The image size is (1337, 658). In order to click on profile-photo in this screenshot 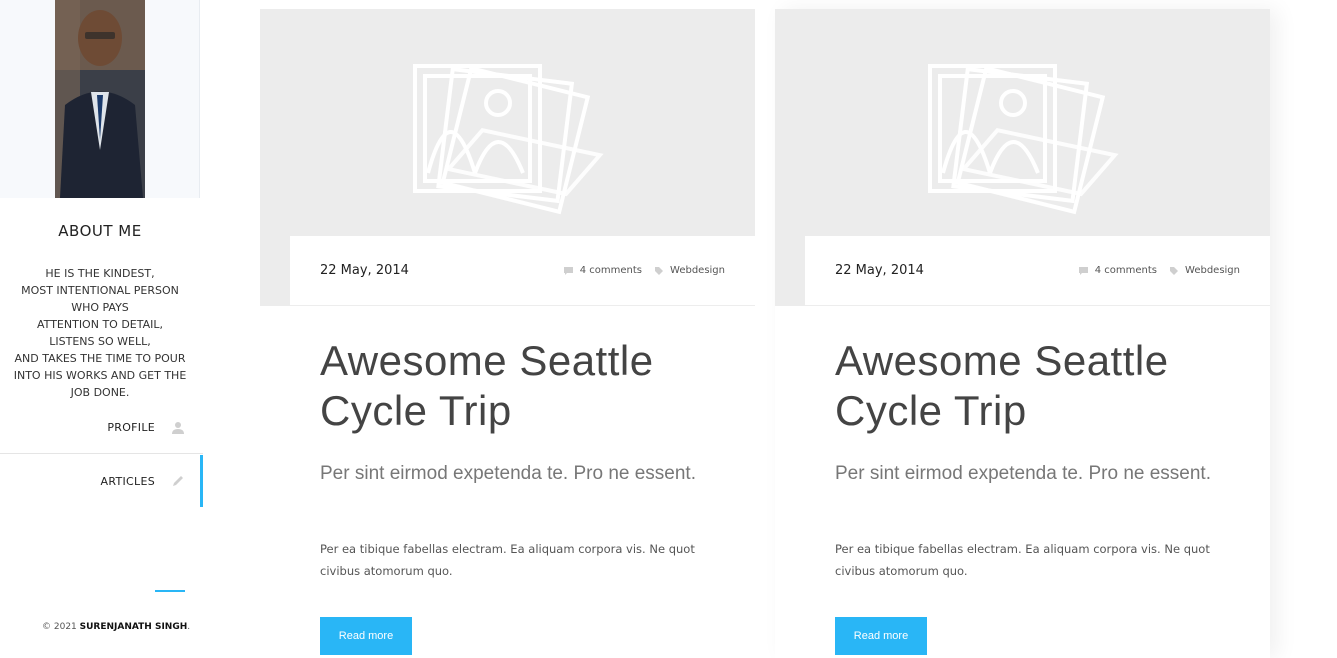, I will do `click(100, 99)`.